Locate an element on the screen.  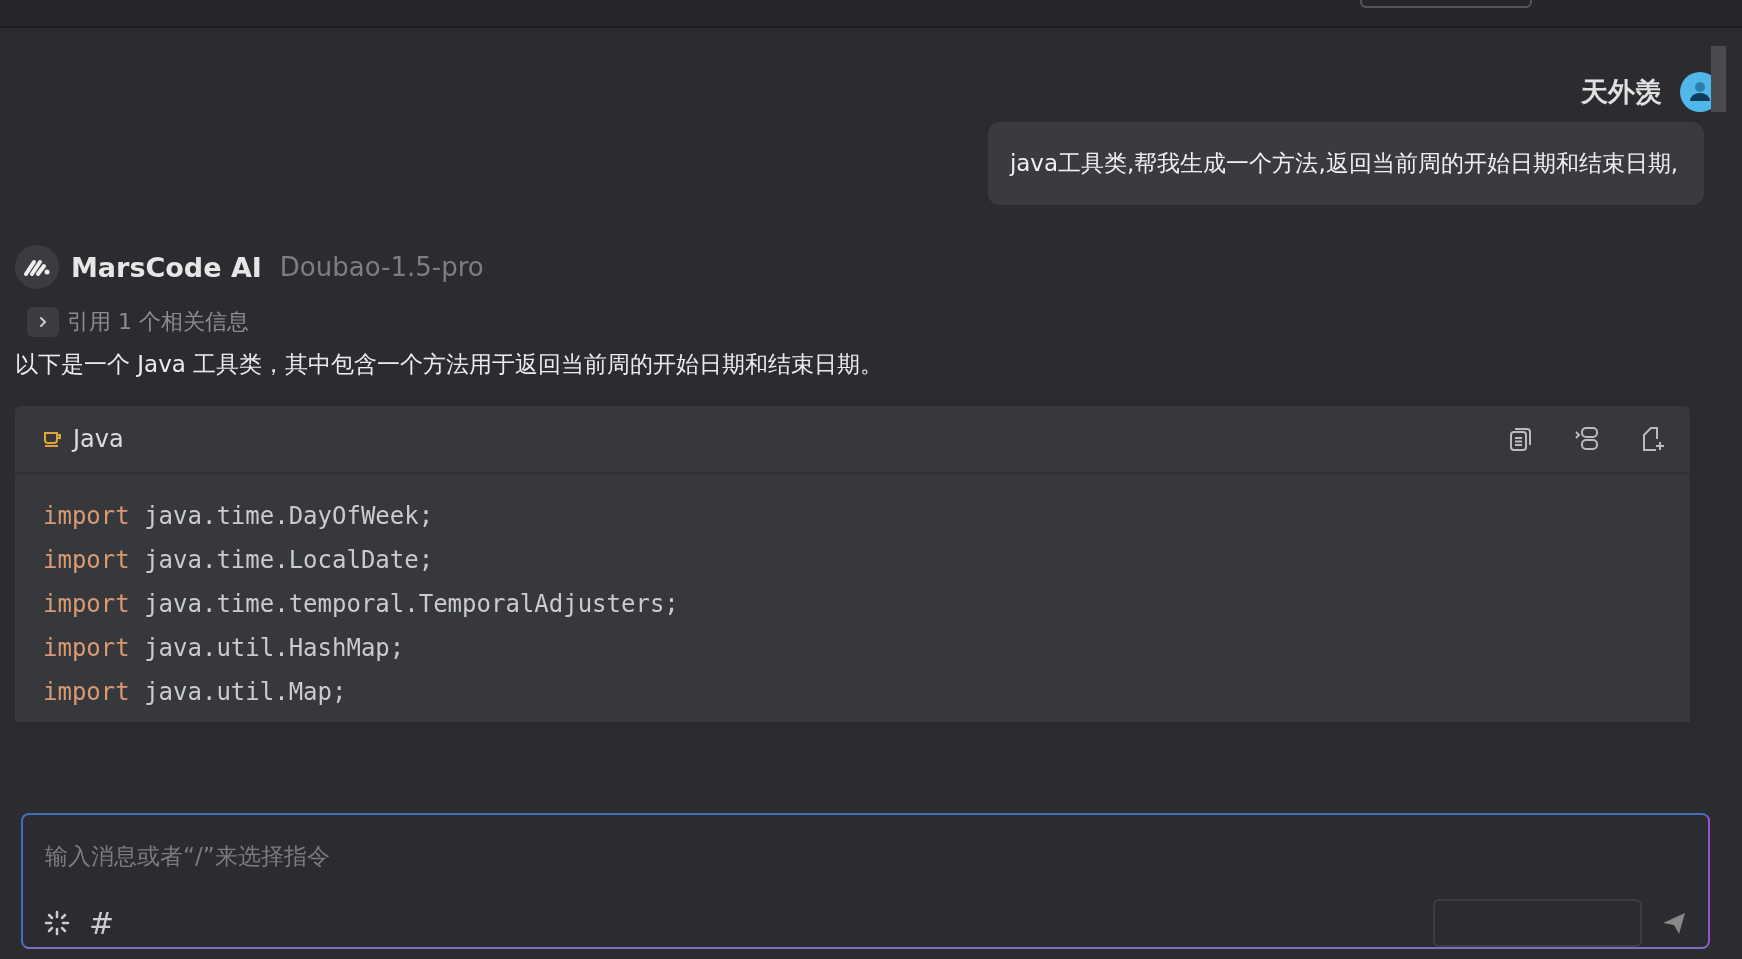
user-message: java工具类,帮我生成一个方法,返回当前周的开始日期和结束日期, is located at coordinates (1345, 163).